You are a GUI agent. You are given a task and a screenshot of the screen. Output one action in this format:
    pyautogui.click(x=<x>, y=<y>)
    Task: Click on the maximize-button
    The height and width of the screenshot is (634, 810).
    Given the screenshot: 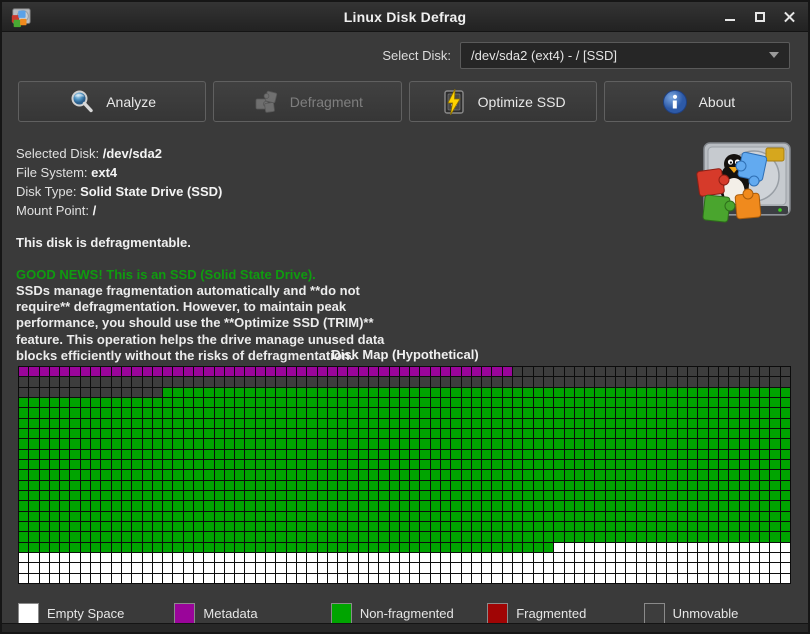 What is the action you would take?
    pyautogui.click(x=760, y=17)
    